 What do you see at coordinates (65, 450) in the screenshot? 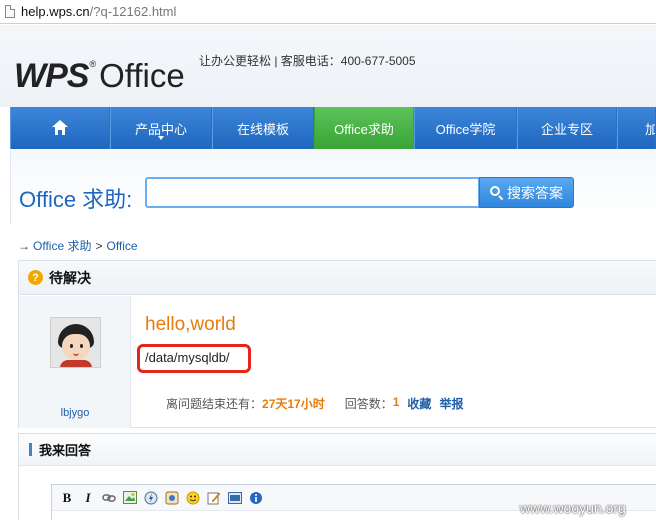
I see `answer-title: 我来回答` at bounding box center [65, 450].